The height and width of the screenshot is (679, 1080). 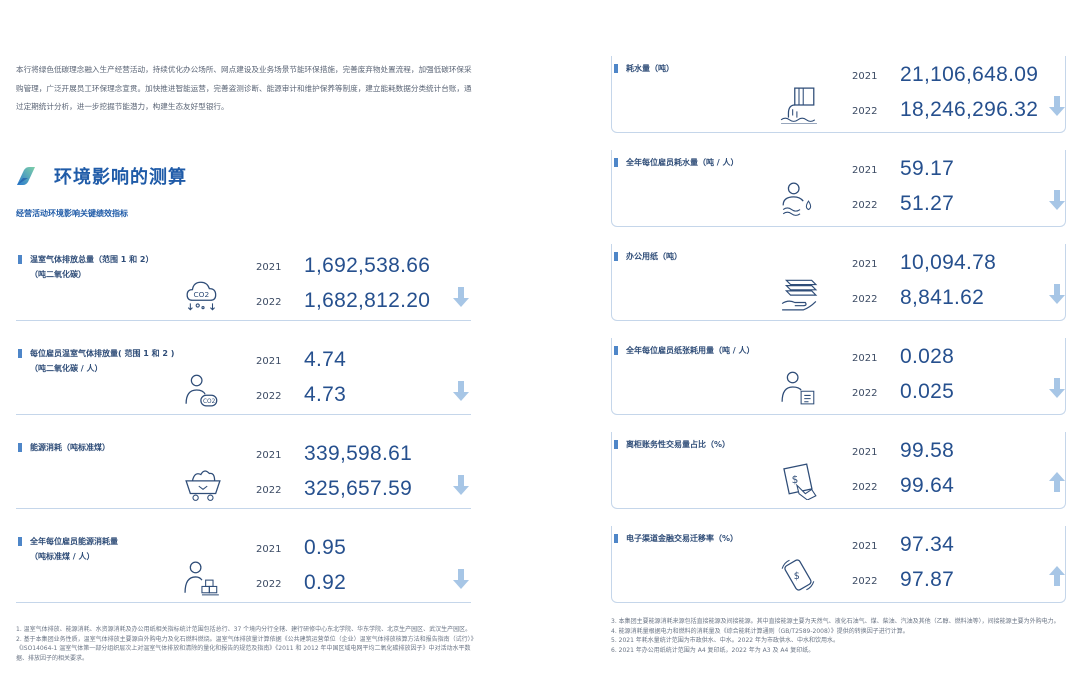 What do you see at coordinates (203, 485) in the screenshot?
I see `coal-cart-icon` at bounding box center [203, 485].